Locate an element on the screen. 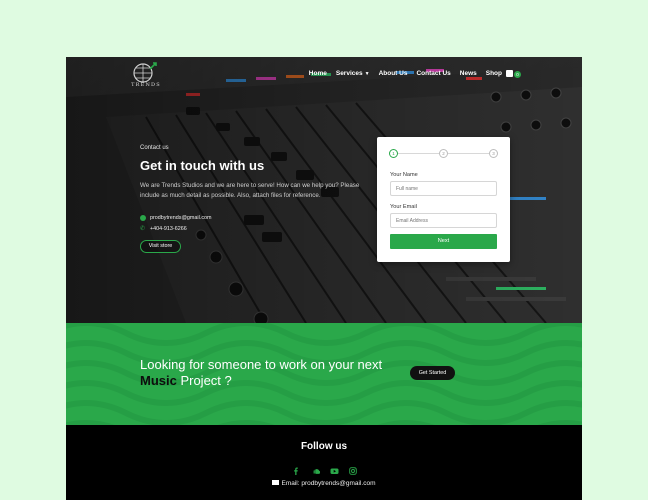 The width and height of the screenshot is (648, 500). nav-about-us: About Us is located at coordinates (393, 73).